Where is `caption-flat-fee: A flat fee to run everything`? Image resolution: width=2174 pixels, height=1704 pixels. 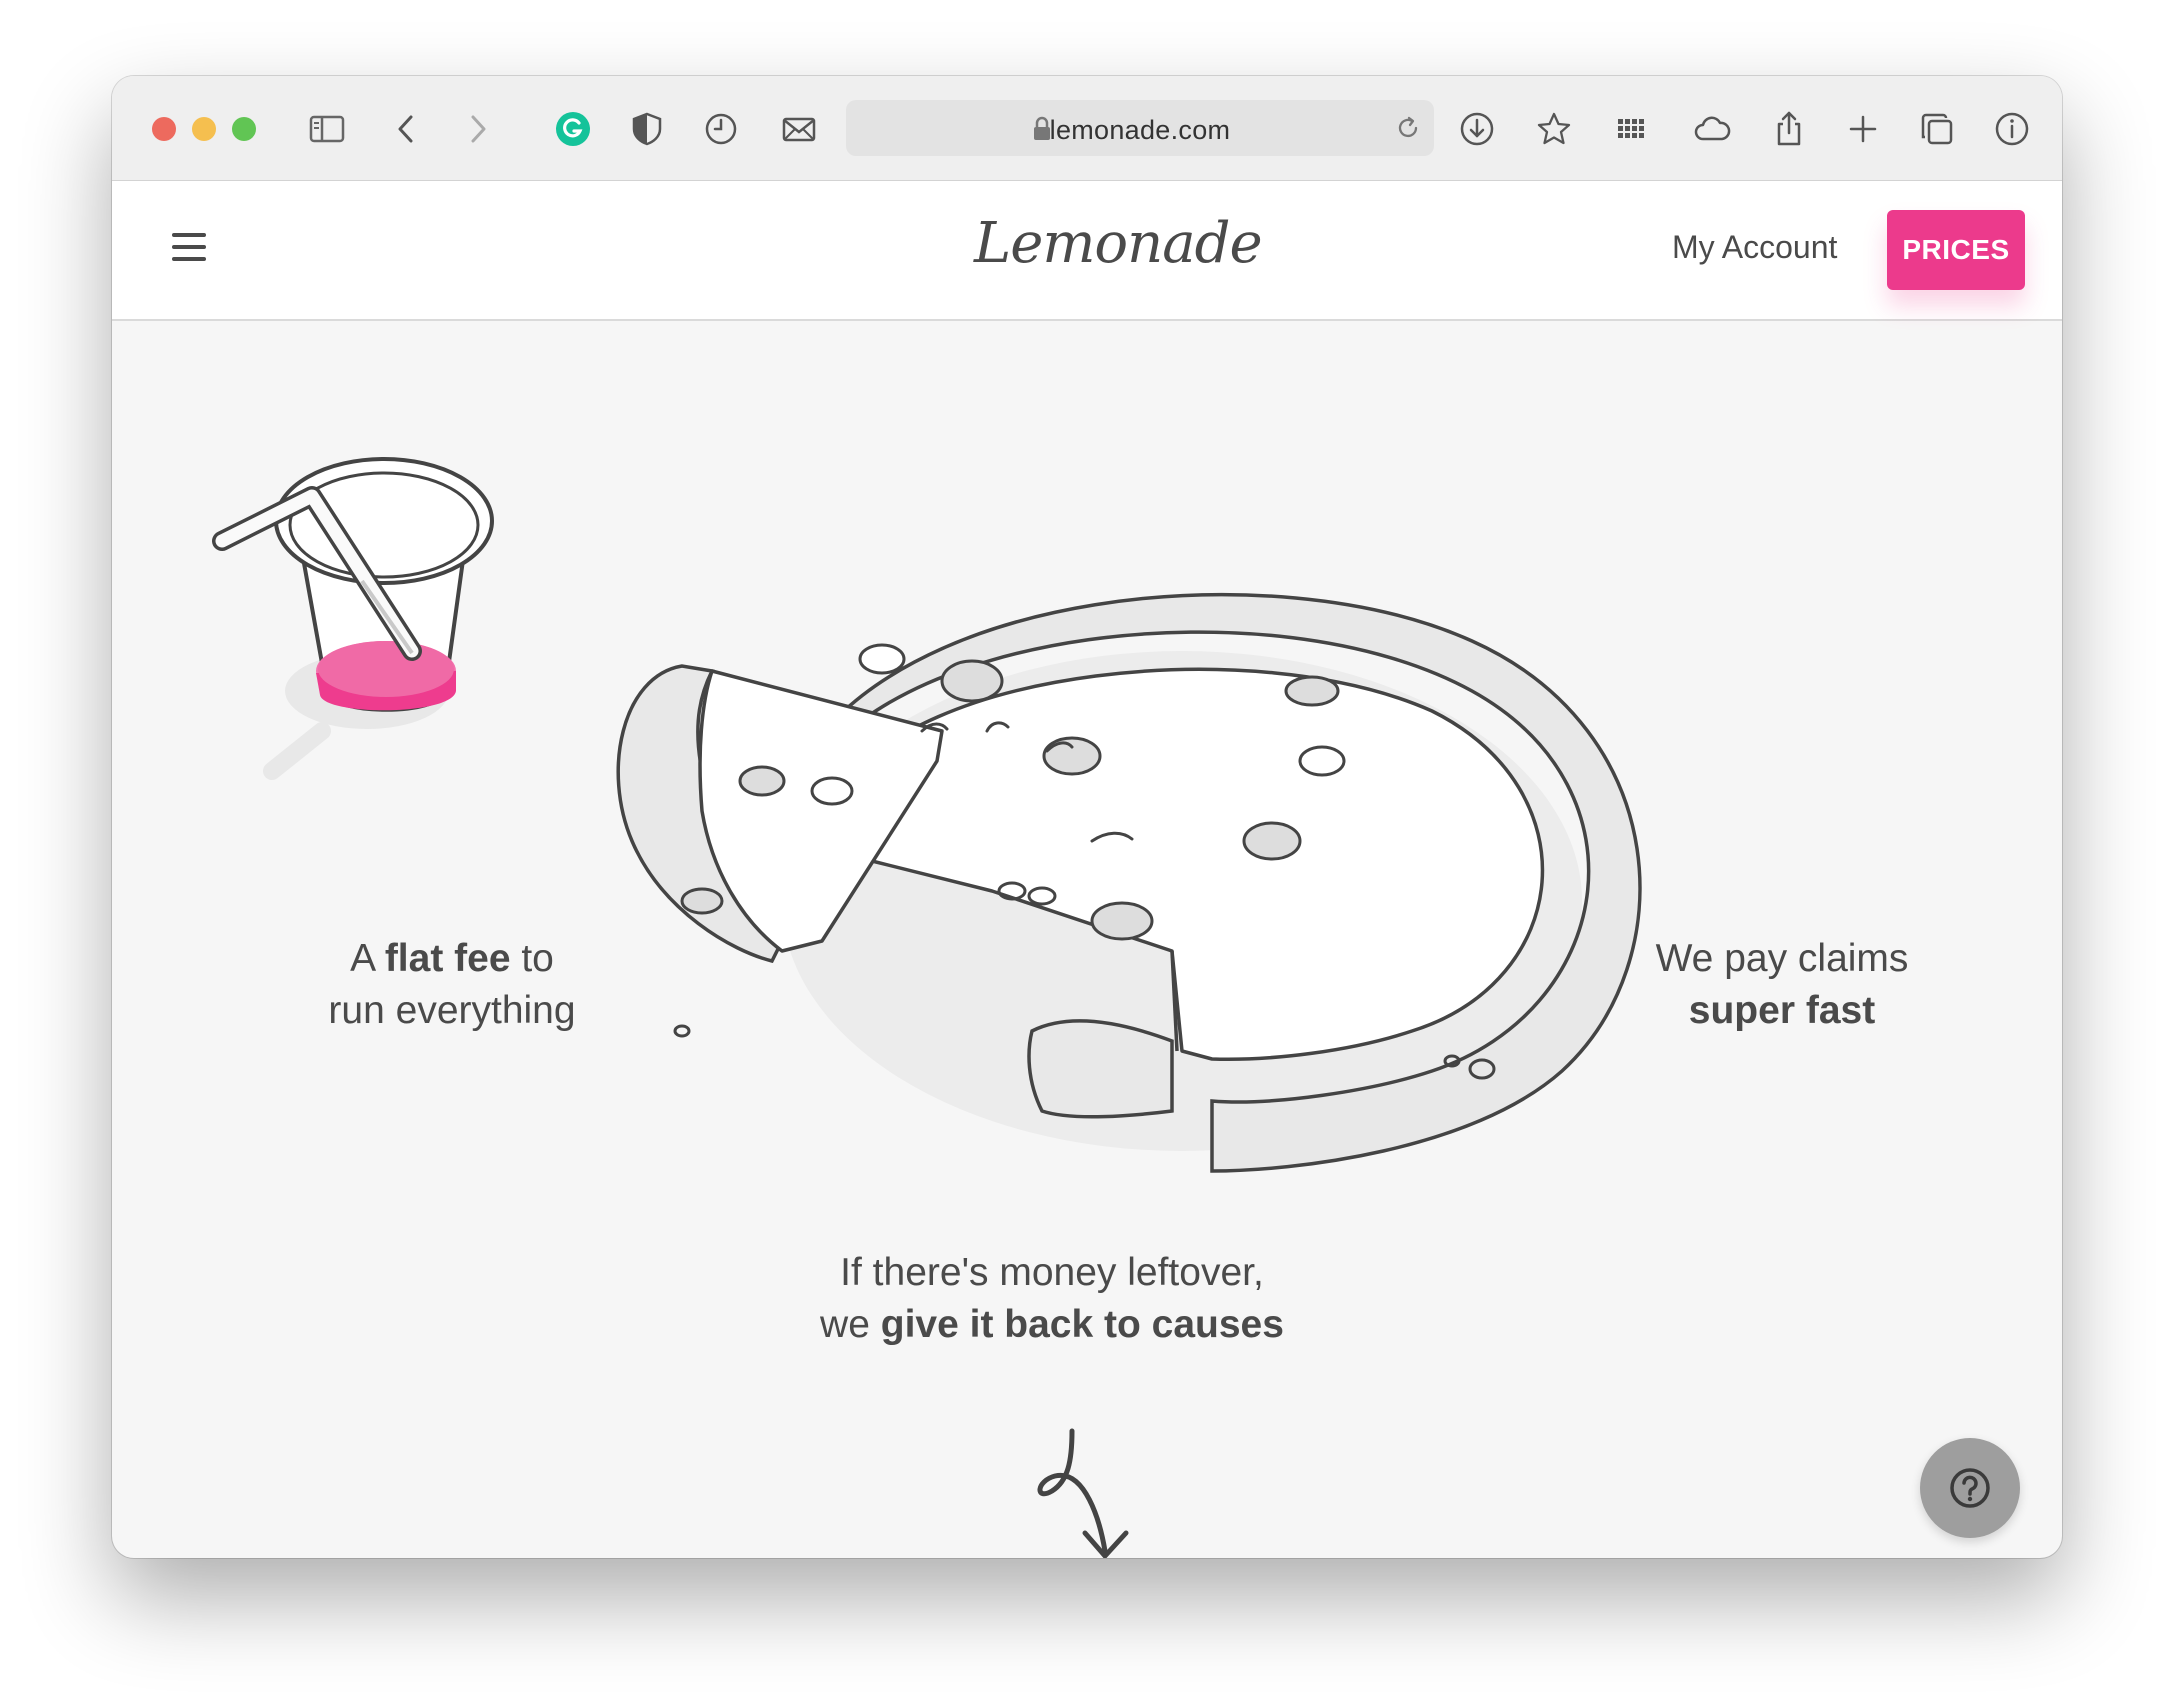
caption-flat-fee: A flat fee to run everything is located at coordinates (452, 985).